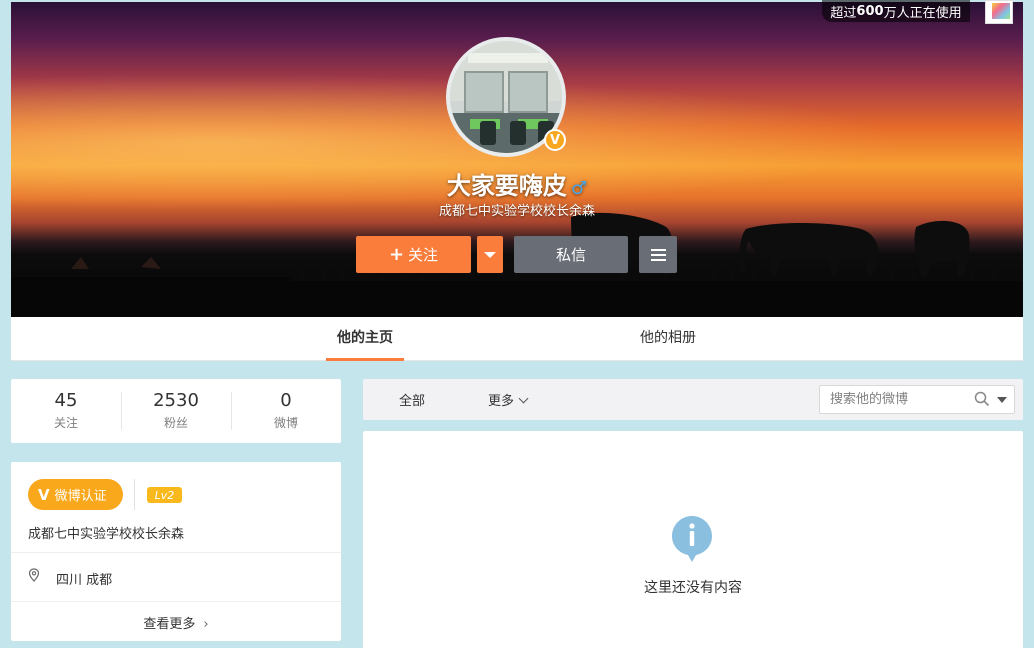  I want to click on v-badge-icon: V, so click(555, 140).